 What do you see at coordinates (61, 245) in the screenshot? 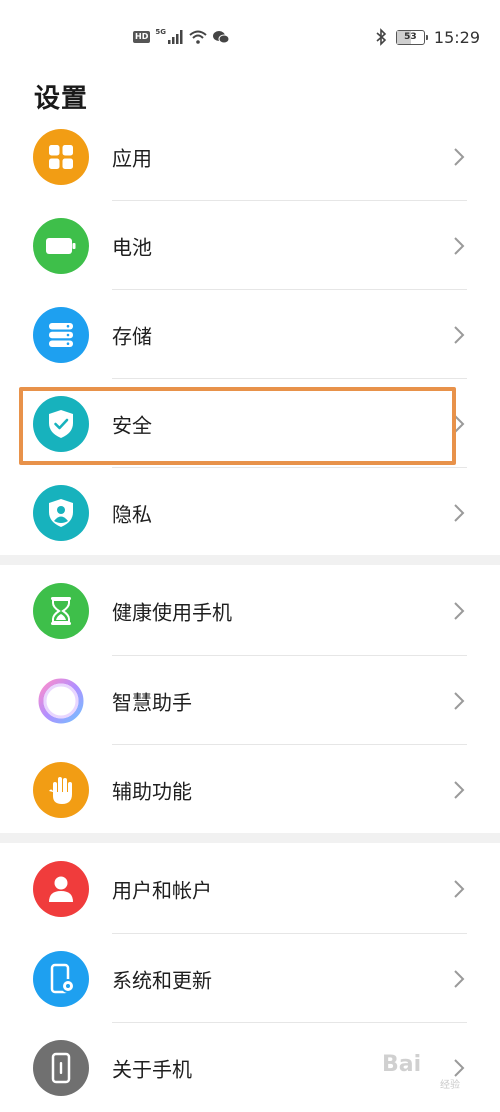
I see `battery-icon` at bounding box center [61, 245].